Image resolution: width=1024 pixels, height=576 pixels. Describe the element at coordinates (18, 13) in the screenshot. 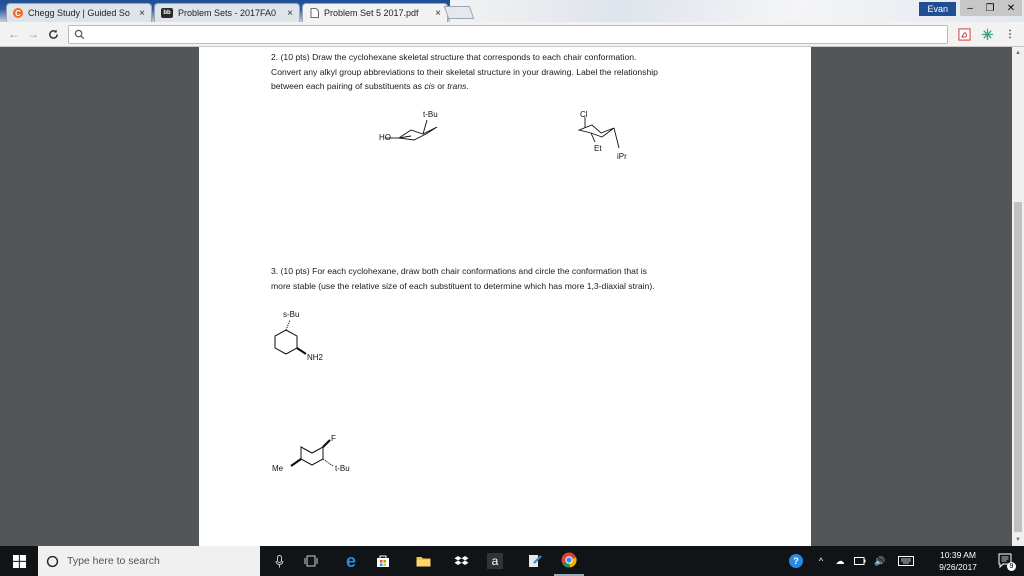

I see `chegg-icon: C` at that location.